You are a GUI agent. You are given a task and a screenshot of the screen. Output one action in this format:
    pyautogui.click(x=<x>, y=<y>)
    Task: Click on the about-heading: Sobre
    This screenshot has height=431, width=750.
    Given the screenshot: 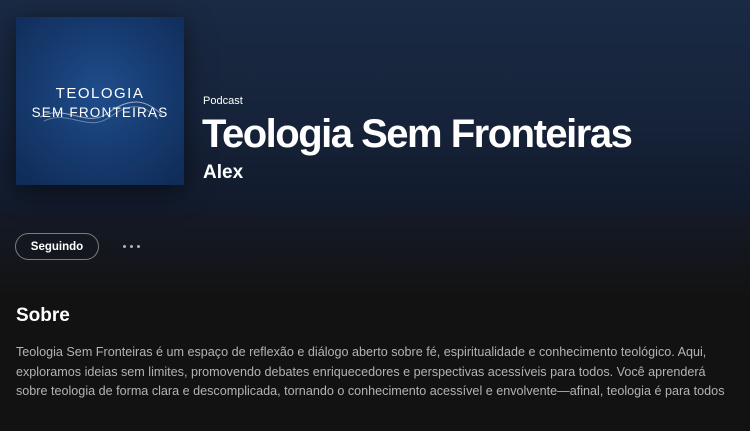 What is the action you would take?
    pyautogui.click(x=43, y=315)
    